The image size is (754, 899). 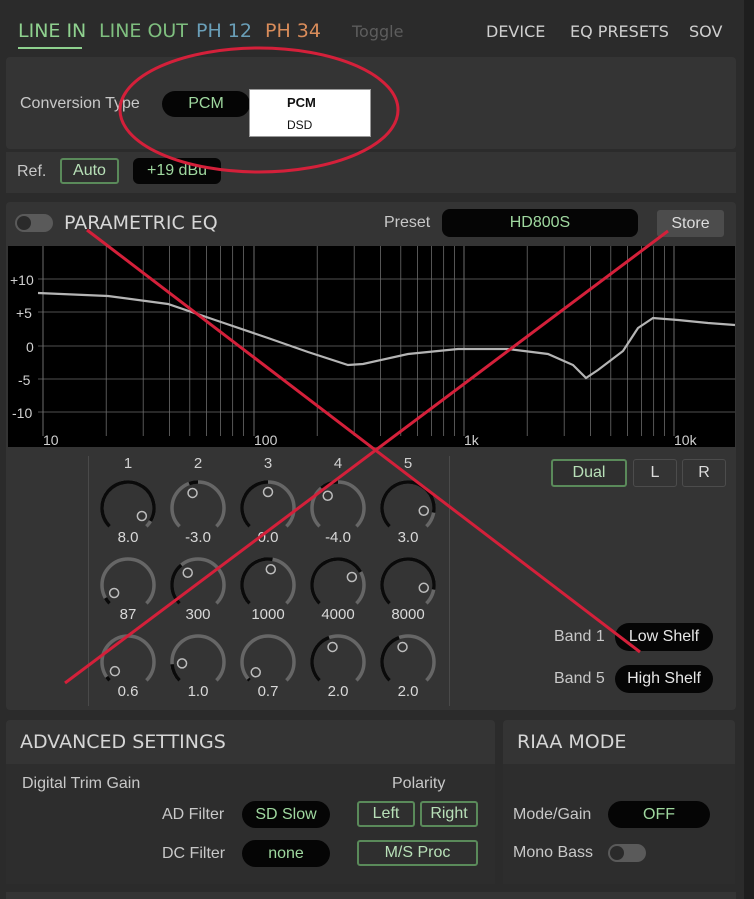 What do you see at coordinates (52, 31) in the screenshot?
I see `tab-line-in: LINE IN` at bounding box center [52, 31].